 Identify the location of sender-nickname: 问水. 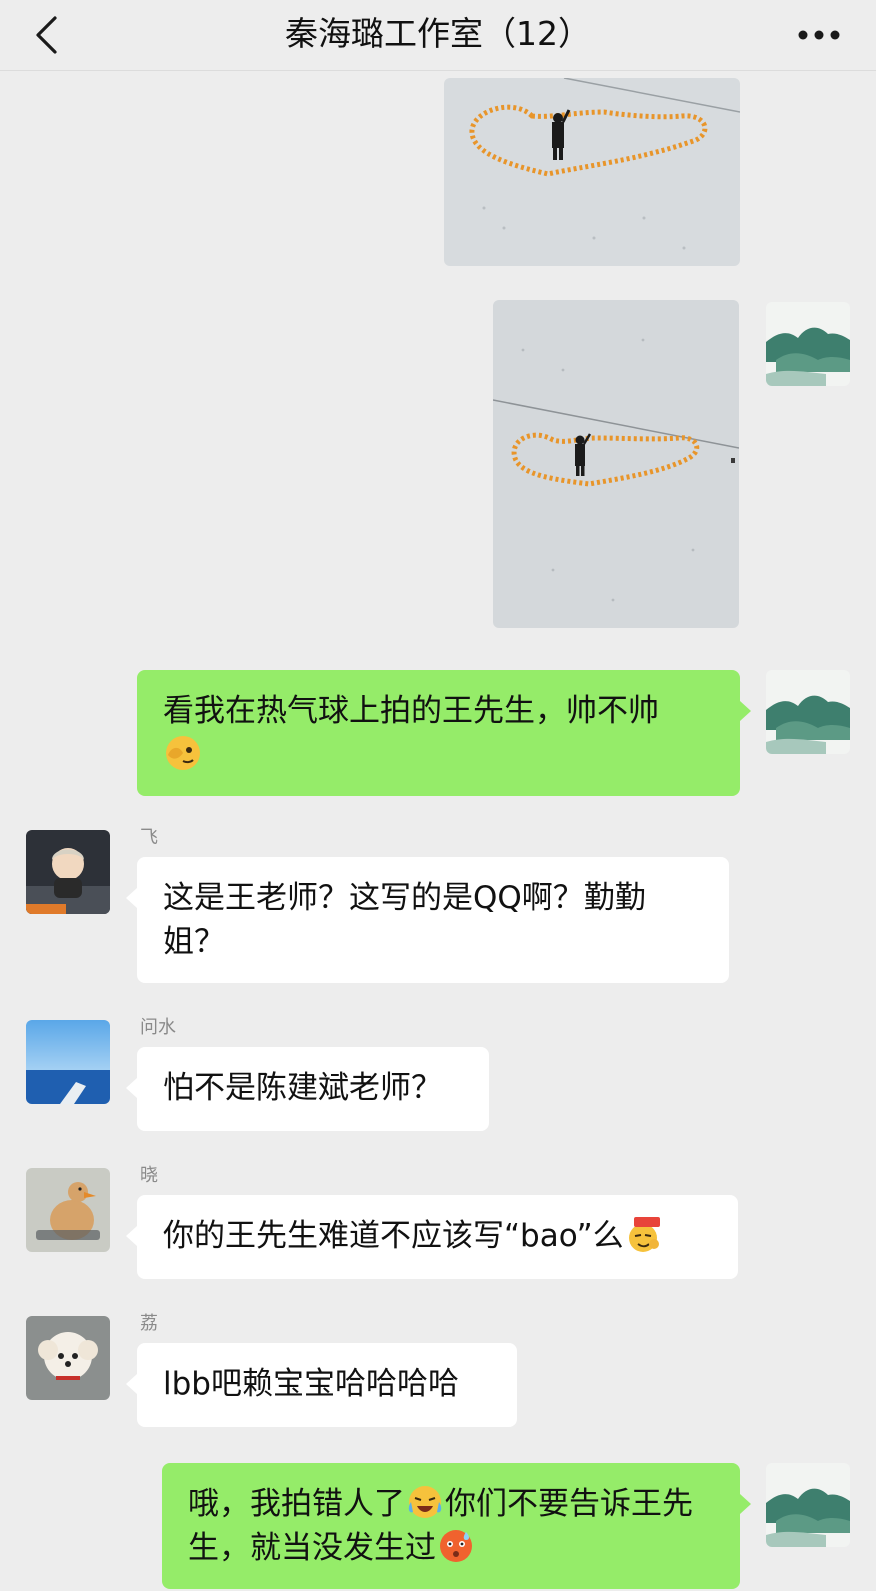
(158, 1027).